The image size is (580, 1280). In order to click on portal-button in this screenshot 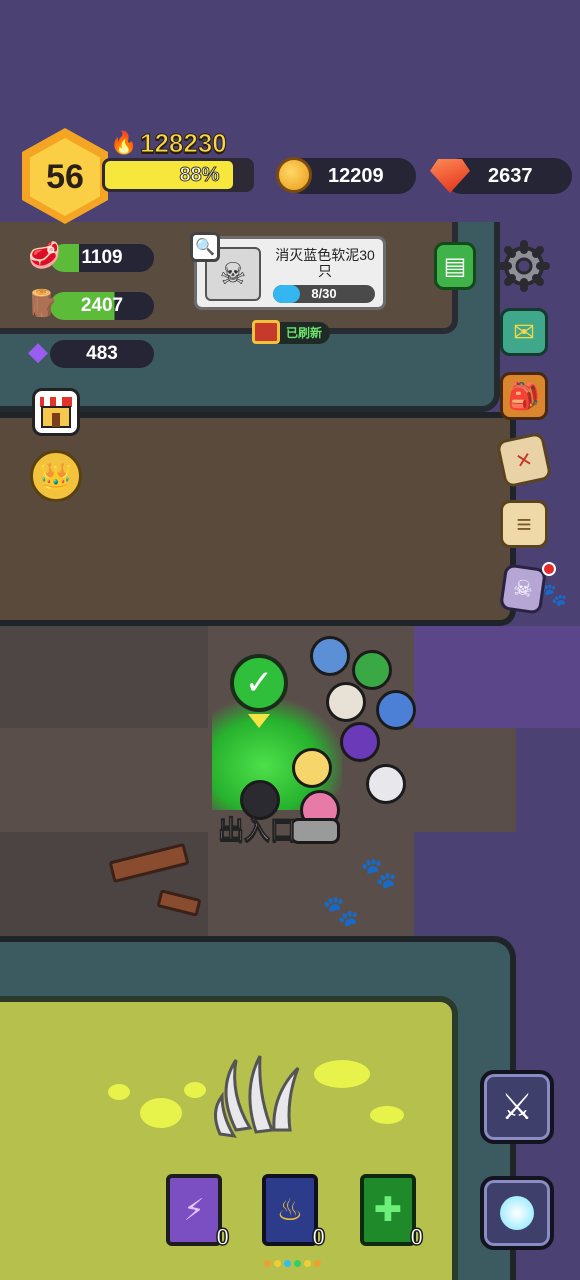, I will do `click(517, 1213)`.